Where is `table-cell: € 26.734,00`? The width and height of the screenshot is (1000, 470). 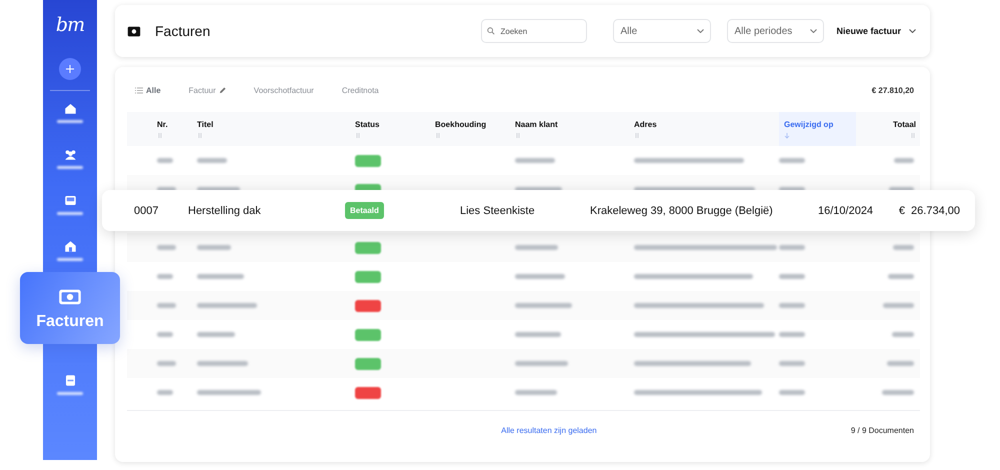
table-cell: € 26.734,00 is located at coordinates (929, 210).